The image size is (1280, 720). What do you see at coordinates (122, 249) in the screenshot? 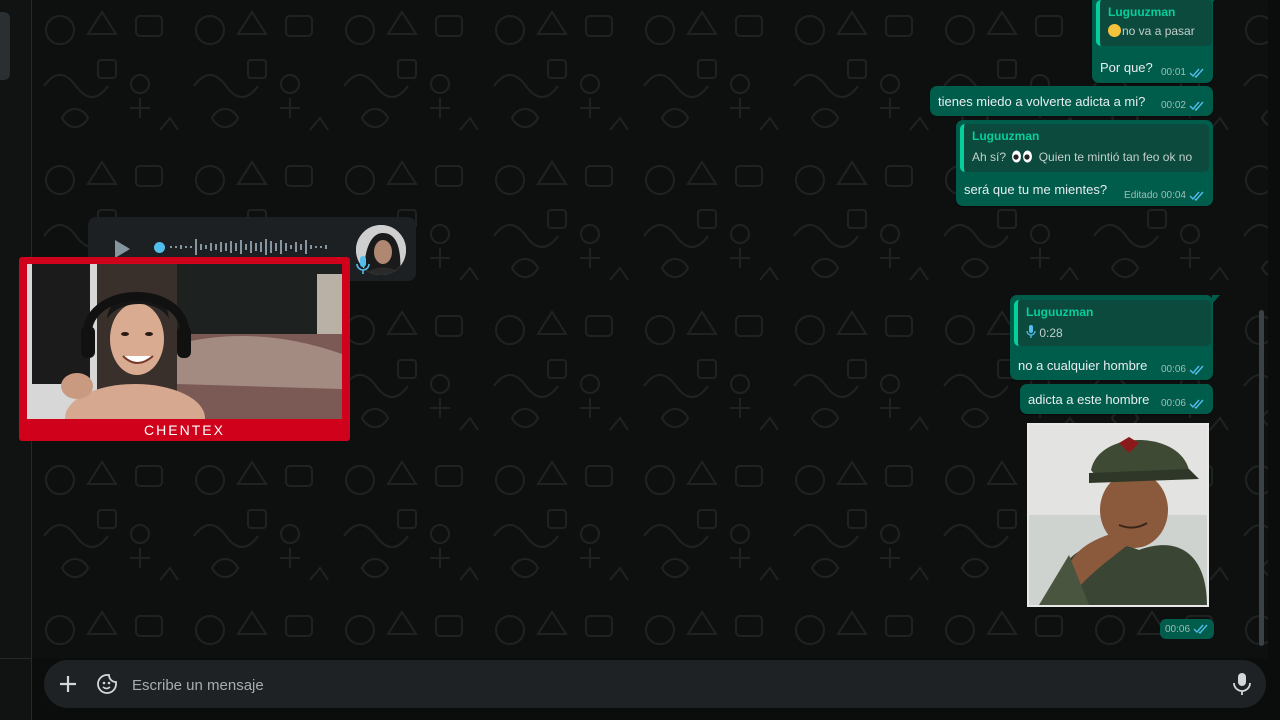
I see `play-icon` at bounding box center [122, 249].